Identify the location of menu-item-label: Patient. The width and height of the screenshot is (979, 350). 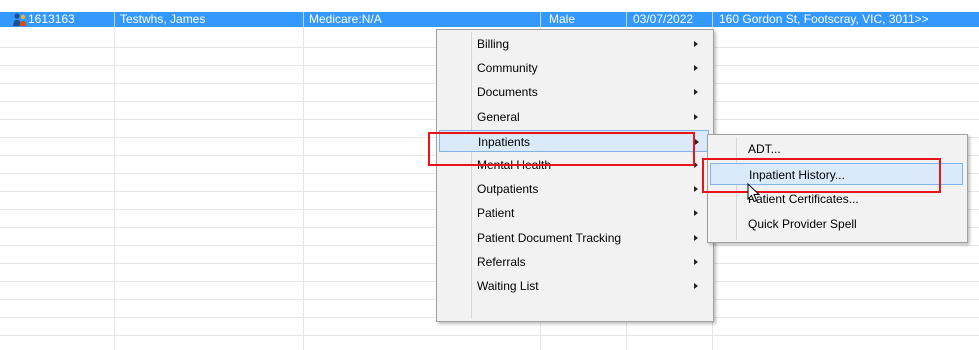
(496, 213).